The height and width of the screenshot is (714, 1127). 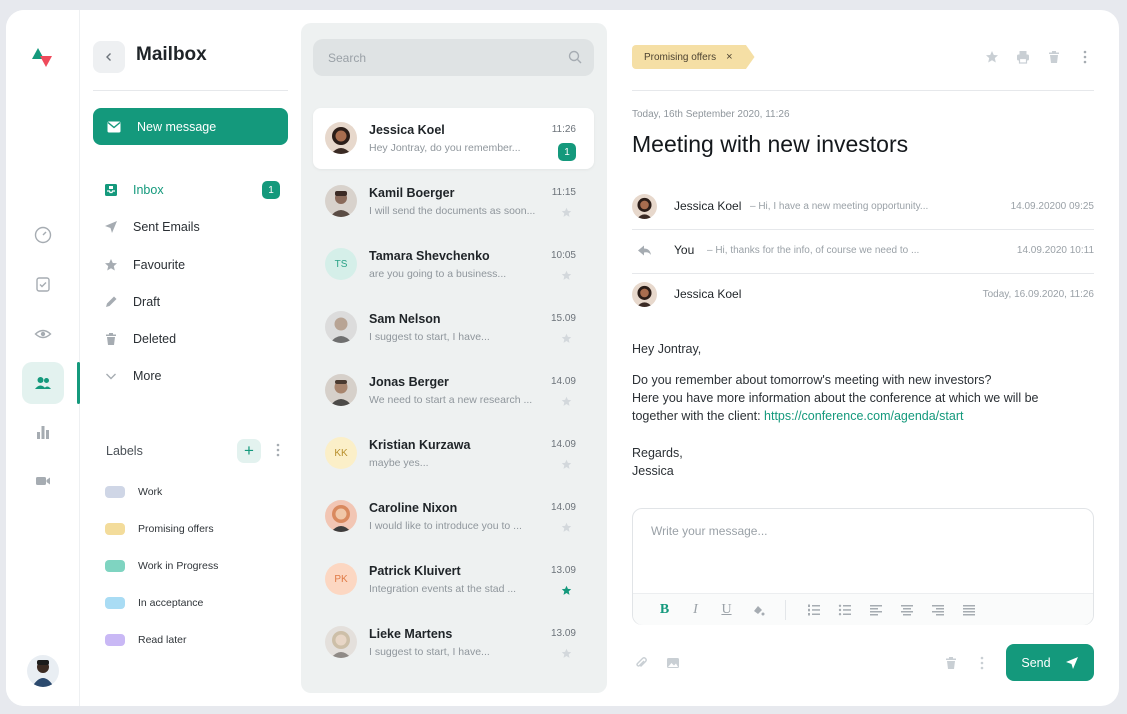 I want to click on folder-draft: Draft, so click(x=195, y=302).